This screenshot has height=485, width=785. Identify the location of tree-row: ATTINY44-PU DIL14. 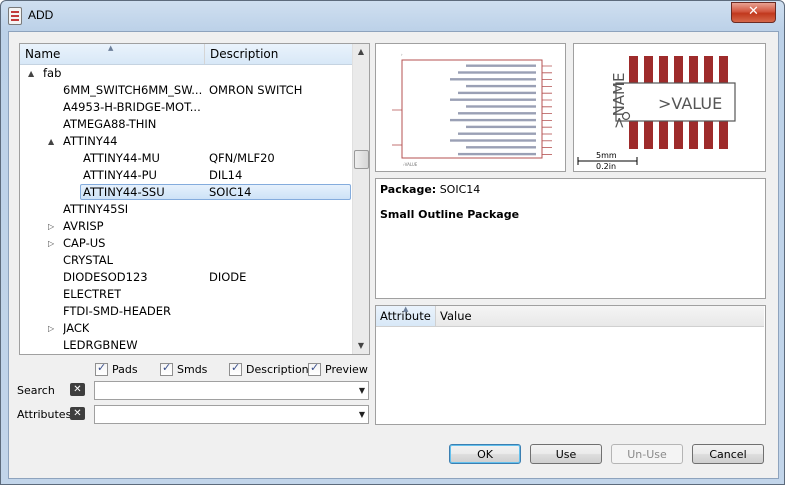
(186, 175).